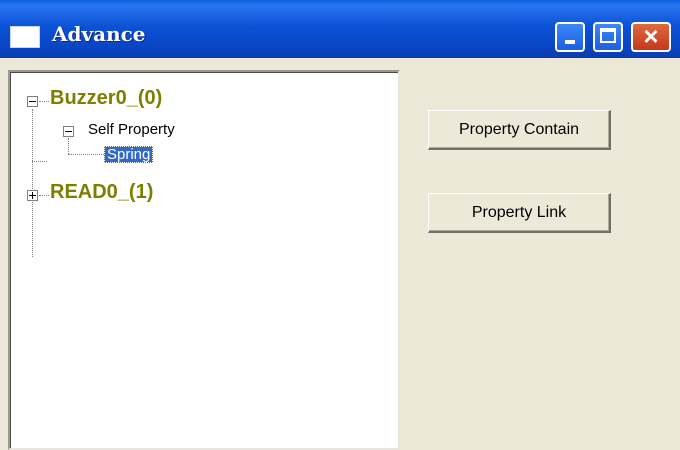 The image size is (680, 450). What do you see at coordinates (519, 130) in the screenshot?
I see `property-contain-button: Property Contain` at bounding box center [519, 130].